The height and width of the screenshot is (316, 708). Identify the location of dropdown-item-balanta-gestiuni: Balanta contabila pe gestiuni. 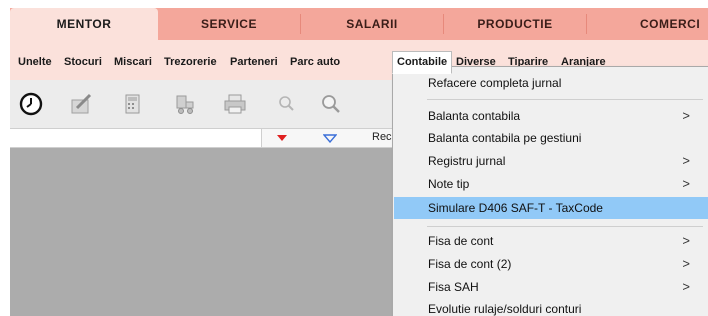
(551, 138).